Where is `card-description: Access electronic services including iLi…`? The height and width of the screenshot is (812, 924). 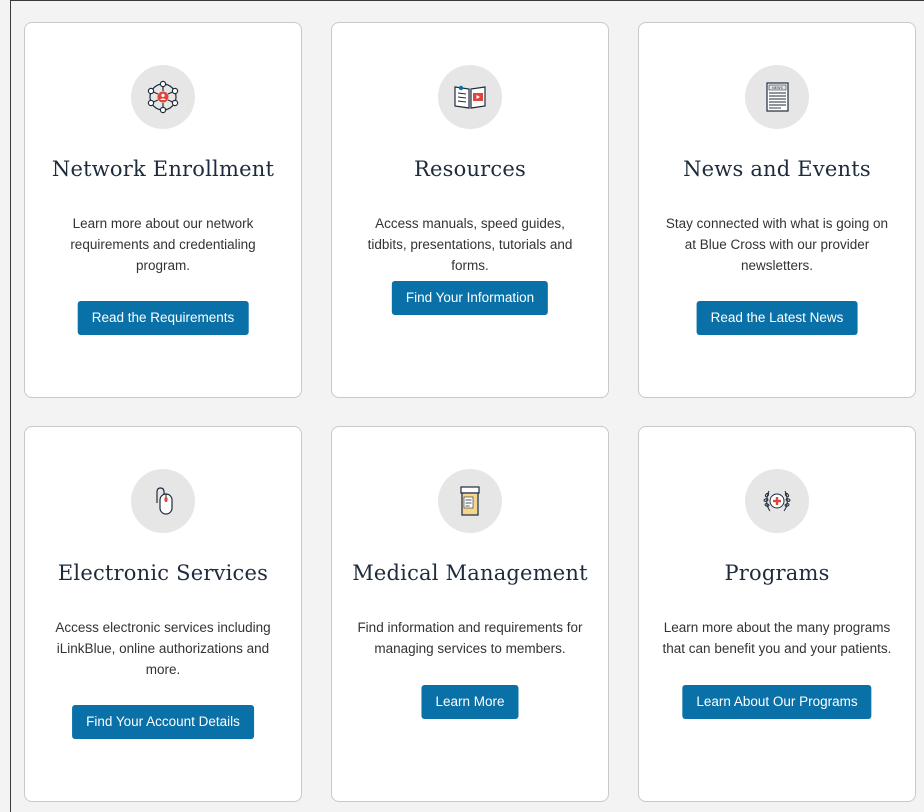 card-description: Access electronic services including iLi… is located at coordinates (163, 648).